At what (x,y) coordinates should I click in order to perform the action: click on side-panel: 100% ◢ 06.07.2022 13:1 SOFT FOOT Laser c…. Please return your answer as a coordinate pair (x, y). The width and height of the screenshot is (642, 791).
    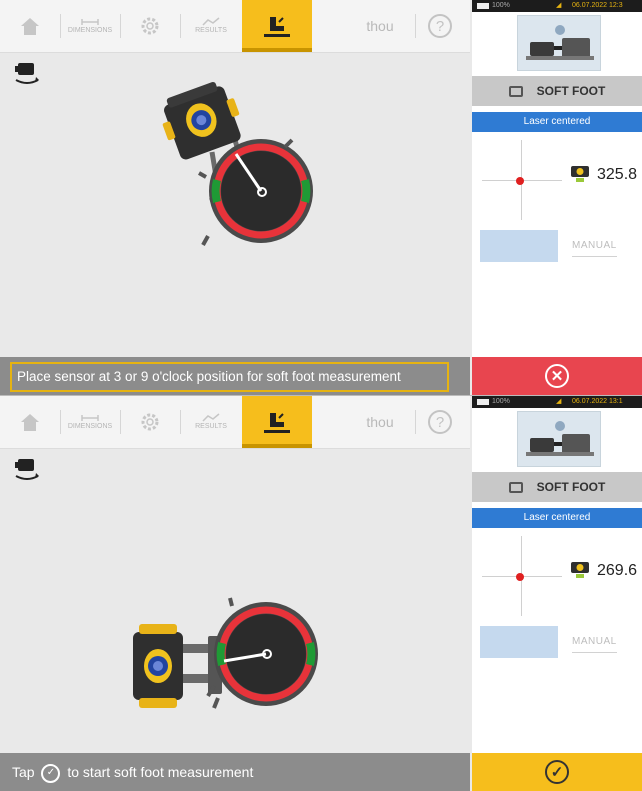
    Looking at the image, I should click on (557, 593).